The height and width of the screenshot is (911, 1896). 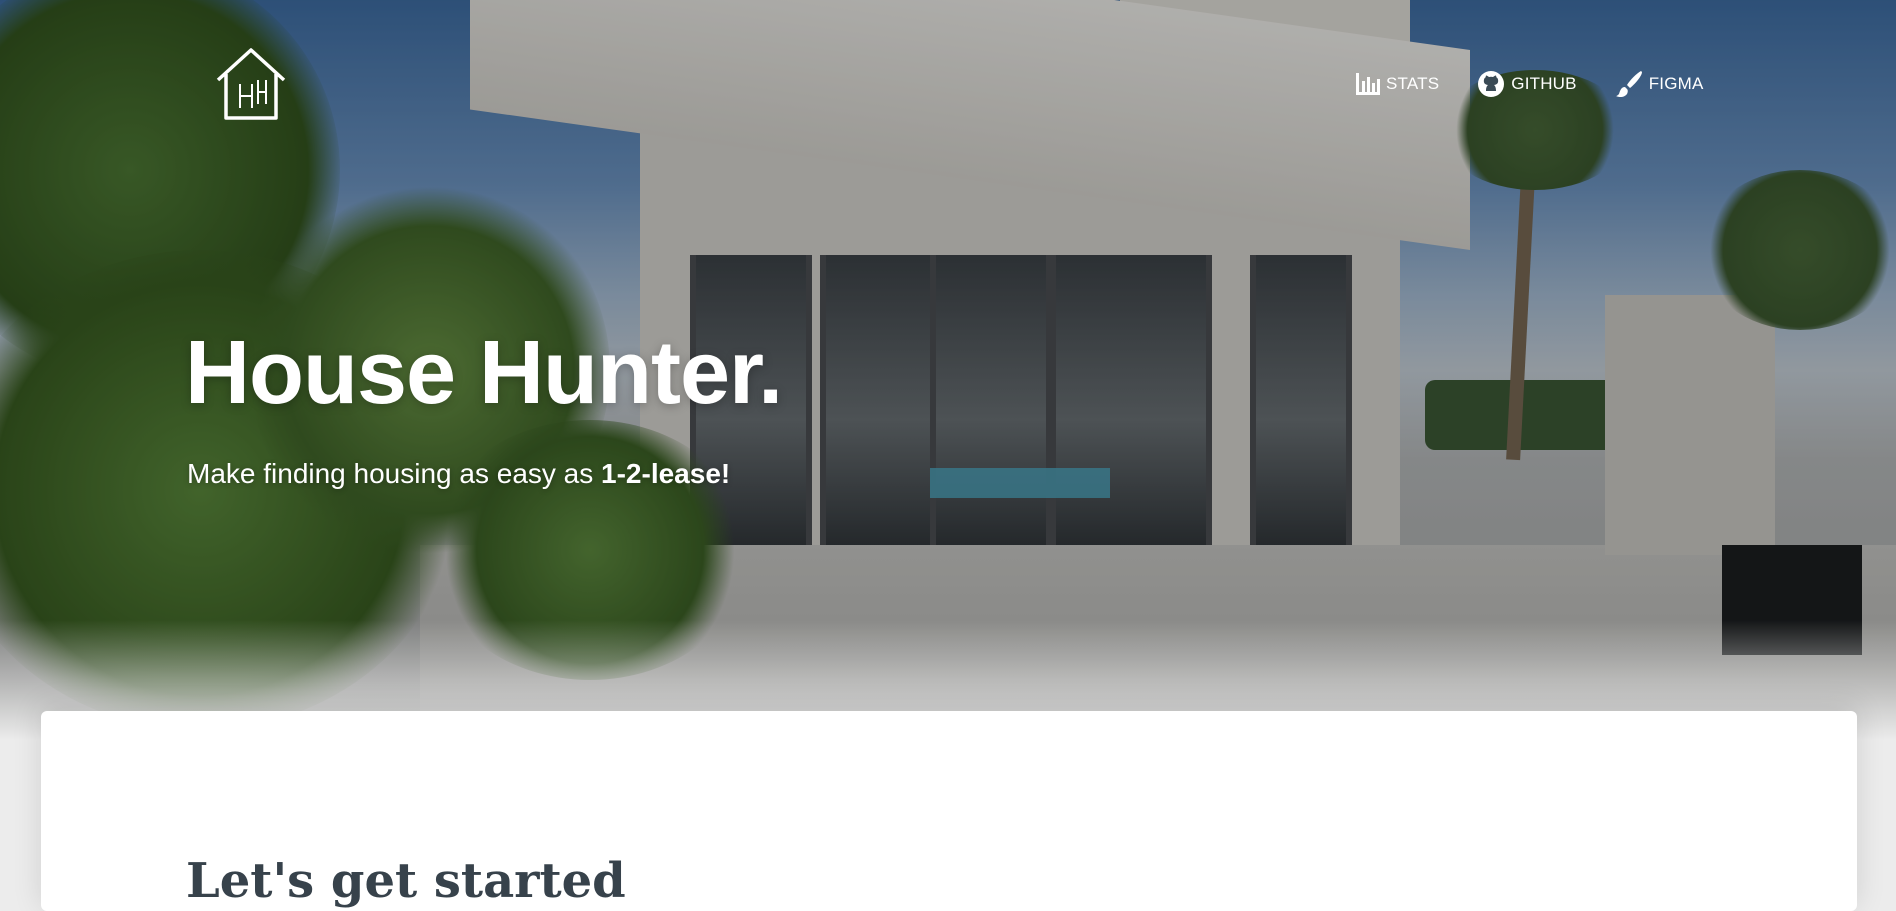 What do you see at coordinates (1676, 83) in the screenshot?
I see `nav-figma-label: FIGMA` at bounding box center [1676, 83].